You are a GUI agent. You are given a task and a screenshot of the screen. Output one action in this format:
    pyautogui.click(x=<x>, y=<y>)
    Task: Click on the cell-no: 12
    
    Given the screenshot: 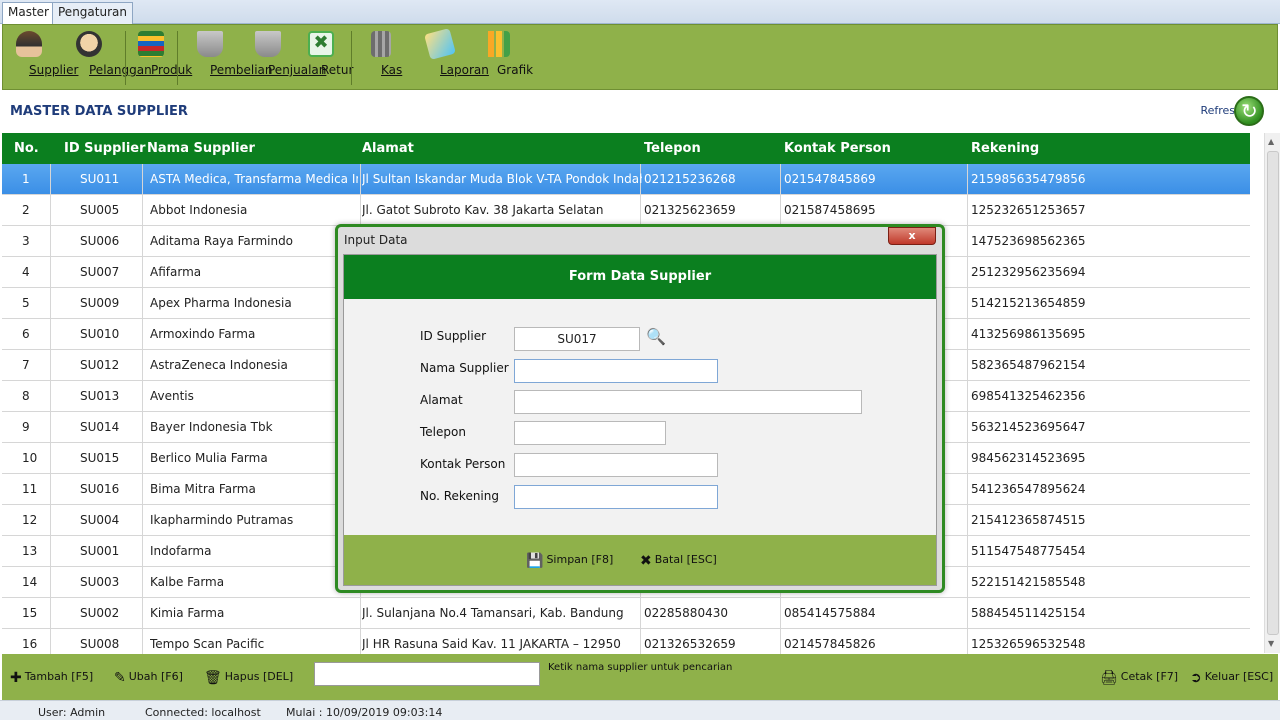 What is the action you would take?
    pyautogui.click(x=30, y=520)
    